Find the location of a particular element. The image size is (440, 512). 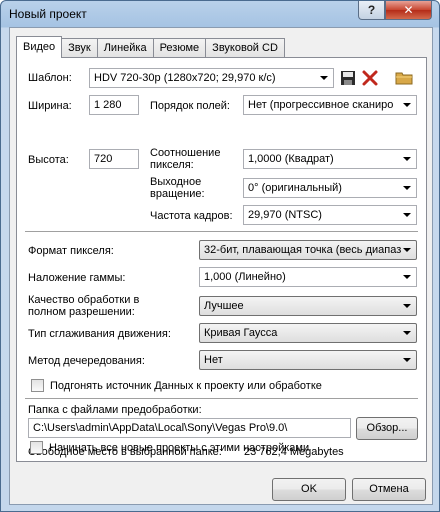

field-order-dropdown: Нет (прогрессивное сканиро is located at coordinates (330, 105).